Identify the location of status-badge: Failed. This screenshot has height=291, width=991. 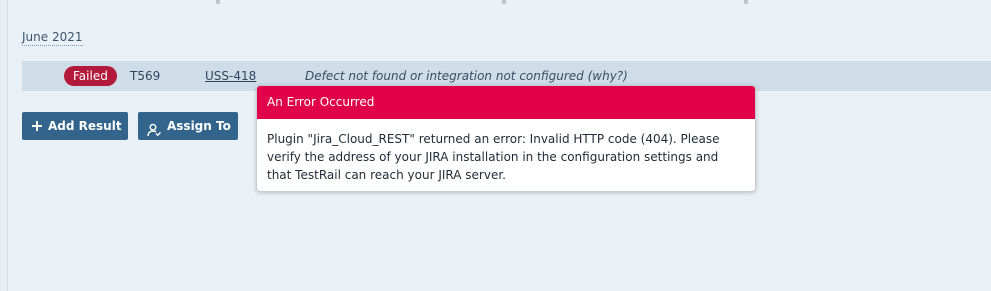
(90, 76).